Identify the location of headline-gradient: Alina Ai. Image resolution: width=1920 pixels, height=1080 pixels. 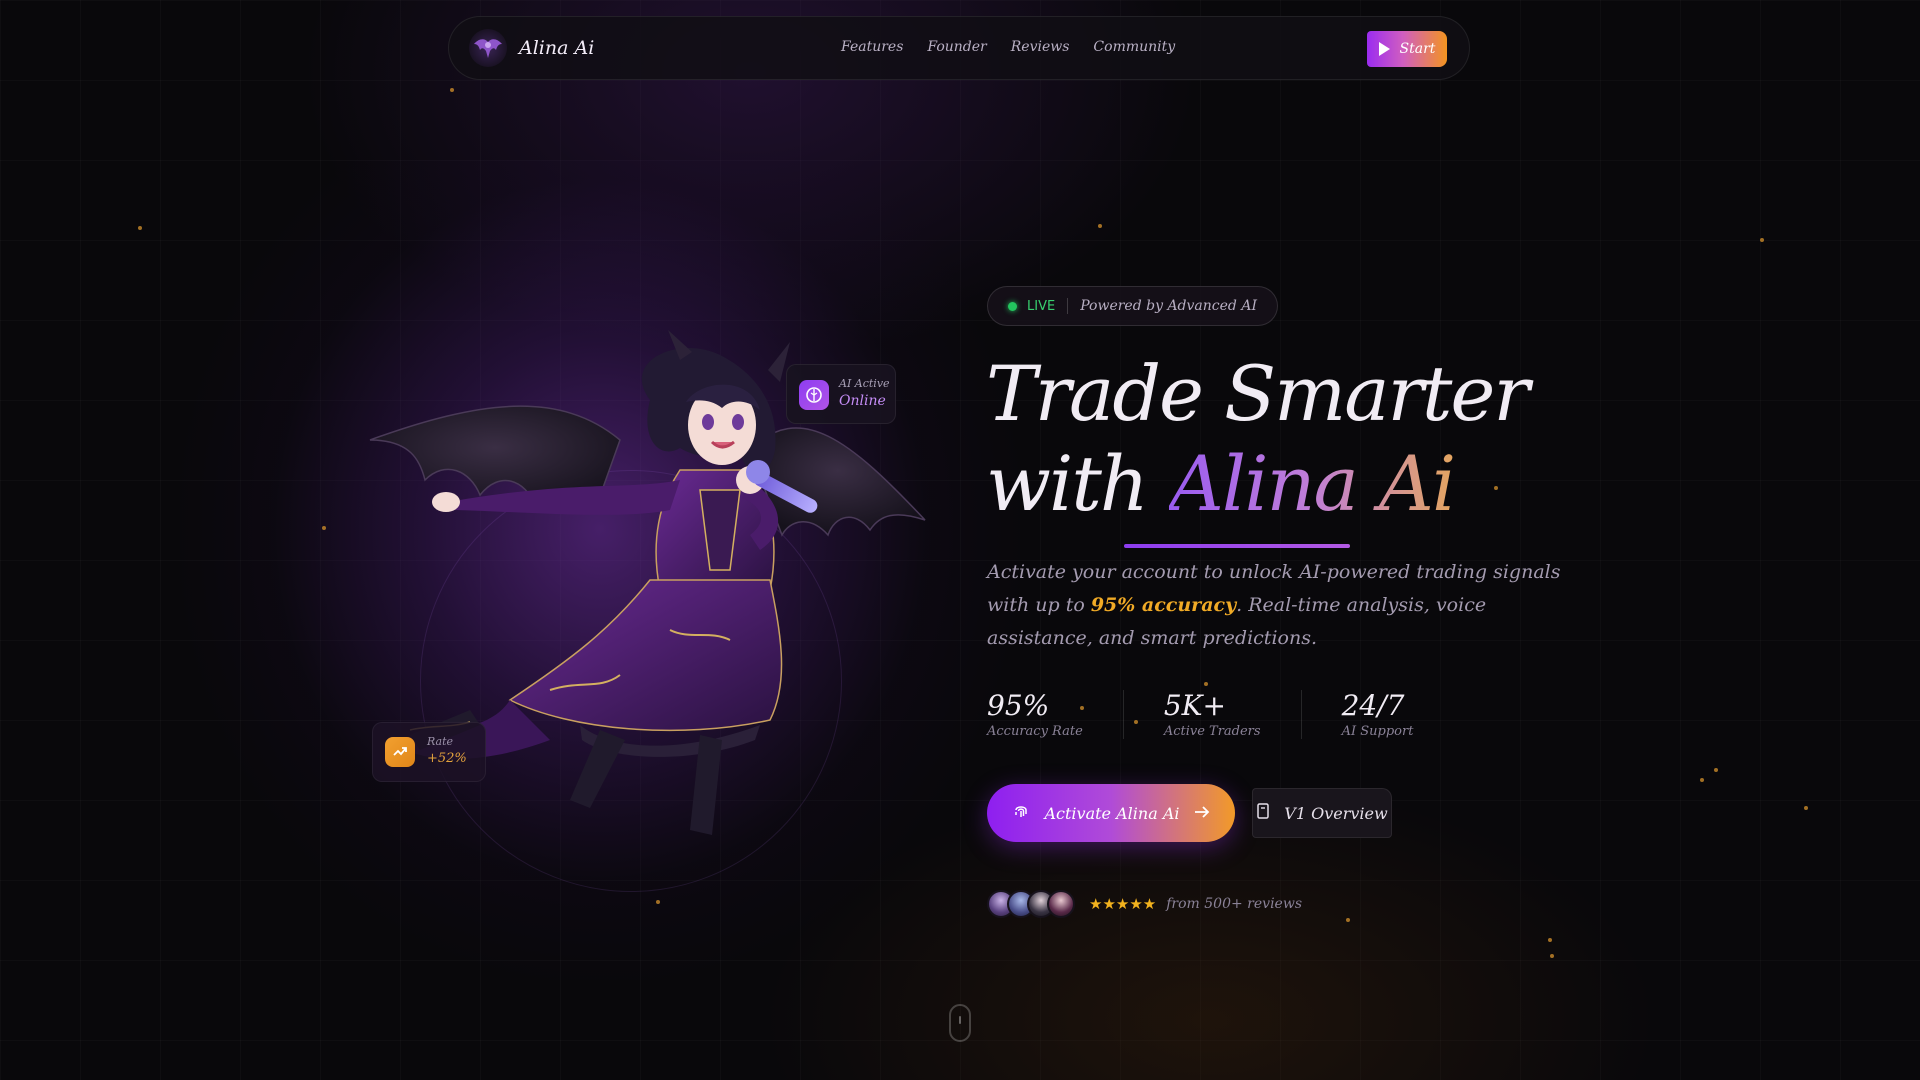
(1312, 483).